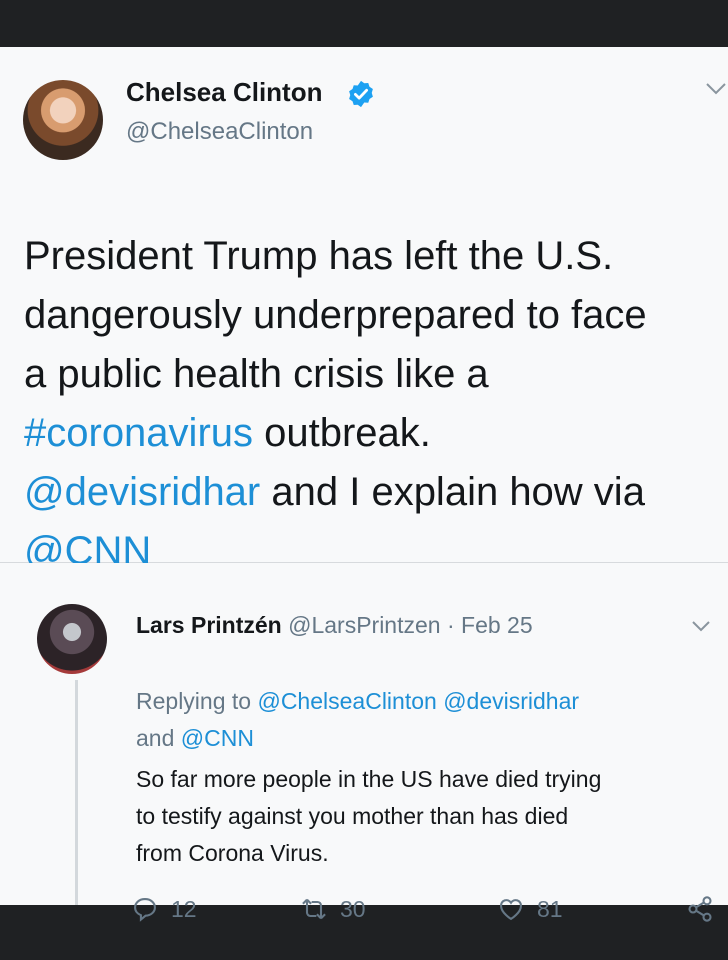 This screenshot has width=728, height=960. Describe the element at coordinates (407, 625) in the screenshot. I see `reply-handle-date: @LarsPrintzen · Feb 25` at that location.